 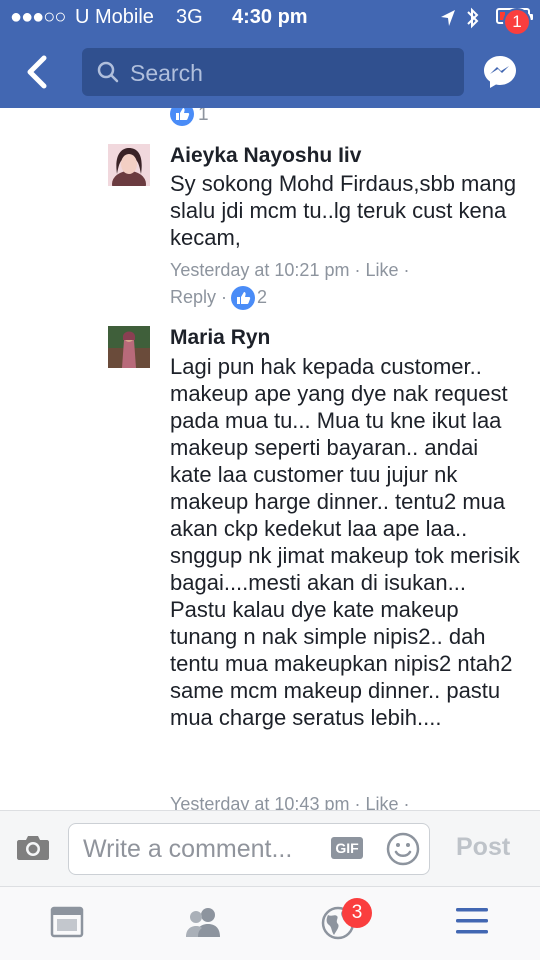 What do you see at coordinates (189, 17) in the screenshot?
I see `network-type: 3G` at bounding box center [189, 17].